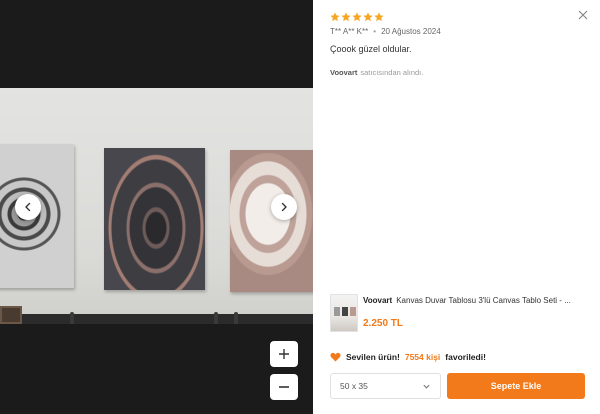 The height and width of the screenshot is (414, 600). I want to click on size-select-value: 50 x 35, so click(354, 386).